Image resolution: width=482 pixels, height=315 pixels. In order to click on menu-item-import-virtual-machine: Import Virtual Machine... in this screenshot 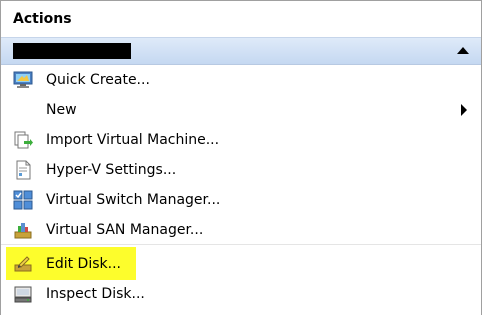, I will do `click(241, 140)`.